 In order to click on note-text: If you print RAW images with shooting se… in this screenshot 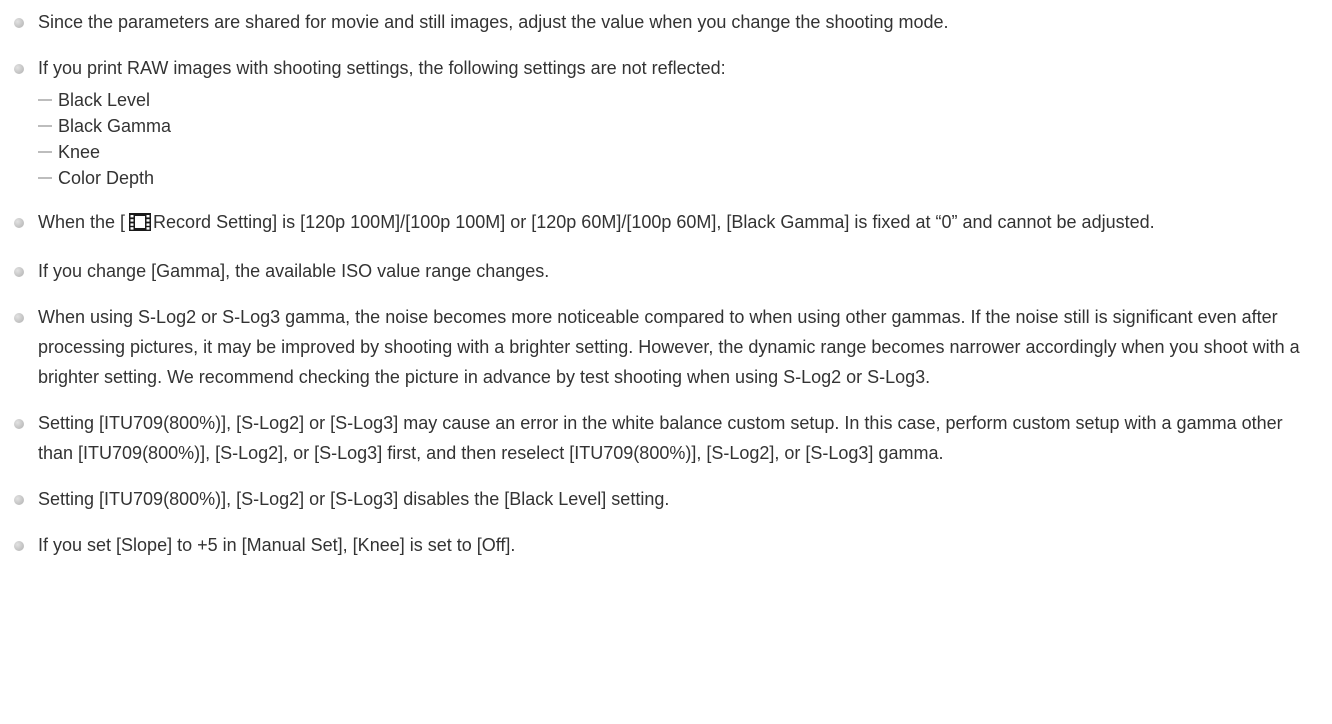, I will do `click(382, 68)`.